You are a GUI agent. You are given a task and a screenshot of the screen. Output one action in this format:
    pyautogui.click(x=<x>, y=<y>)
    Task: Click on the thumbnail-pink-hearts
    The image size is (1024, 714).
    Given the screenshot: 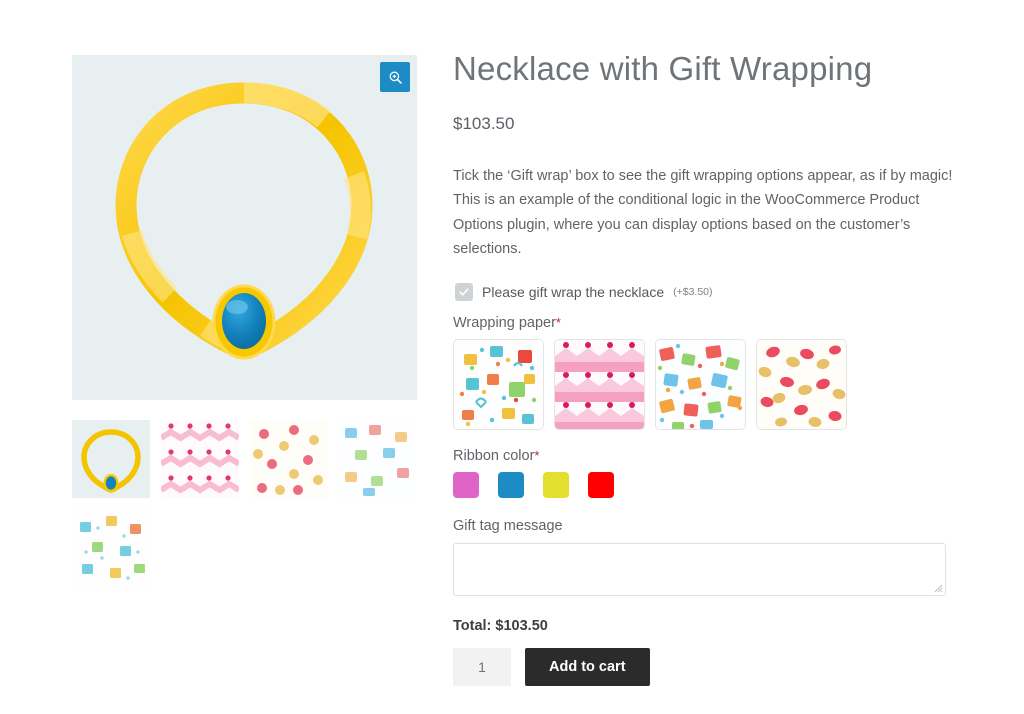 What is the action you would take?
    pyautogui.click(x=200, y=459)
    